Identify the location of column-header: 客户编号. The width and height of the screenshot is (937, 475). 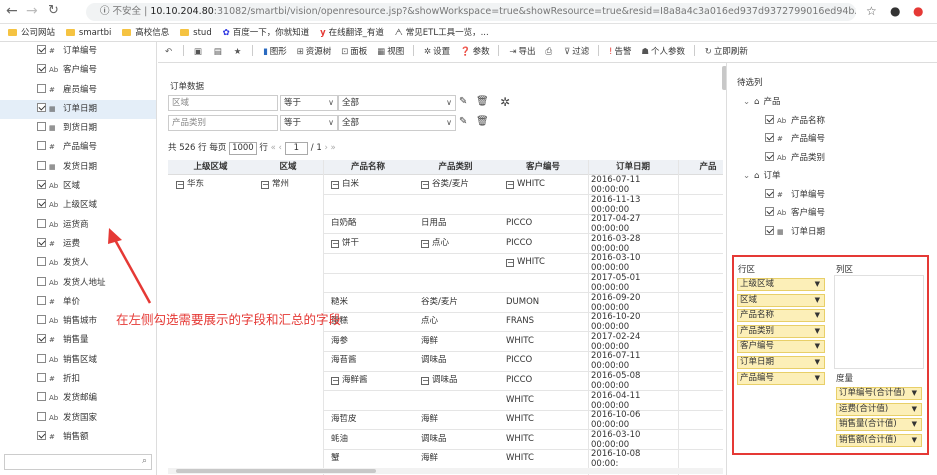
(543, 167).